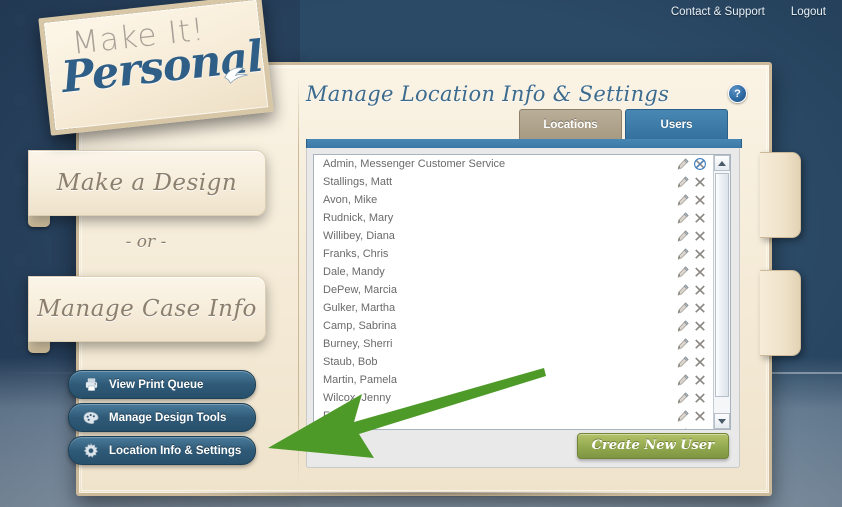  I want to click on help-icon: ?, so click(737, 93).